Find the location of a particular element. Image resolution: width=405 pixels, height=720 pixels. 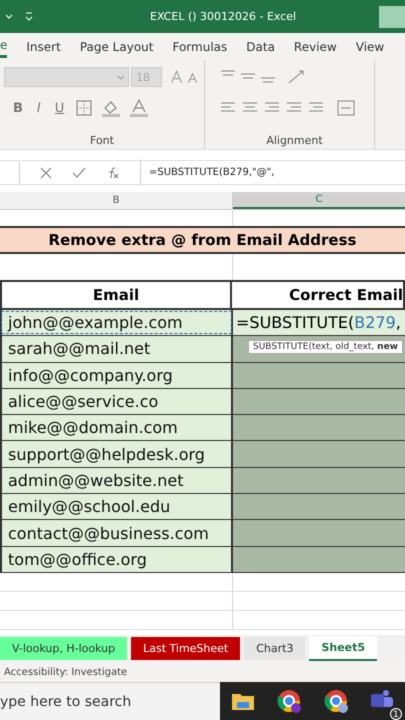

ribbon-tab: View is located at coordinates (370, 46).